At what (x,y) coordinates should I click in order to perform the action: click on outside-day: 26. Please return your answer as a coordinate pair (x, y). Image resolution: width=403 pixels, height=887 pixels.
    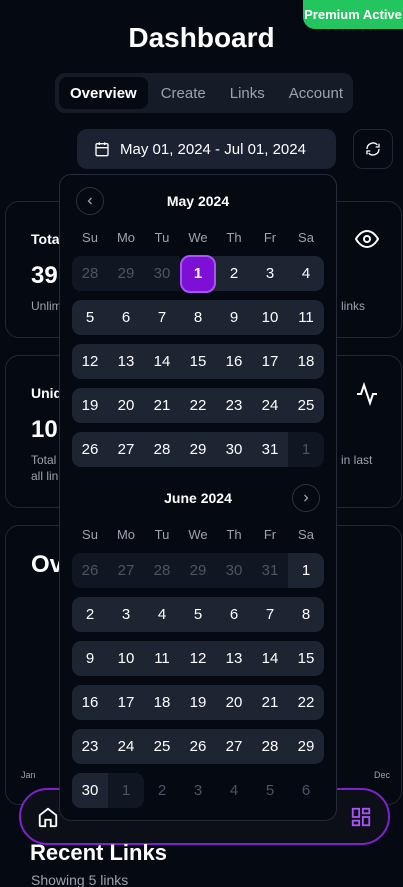
    Looking at the image, I should click on (90, 570).